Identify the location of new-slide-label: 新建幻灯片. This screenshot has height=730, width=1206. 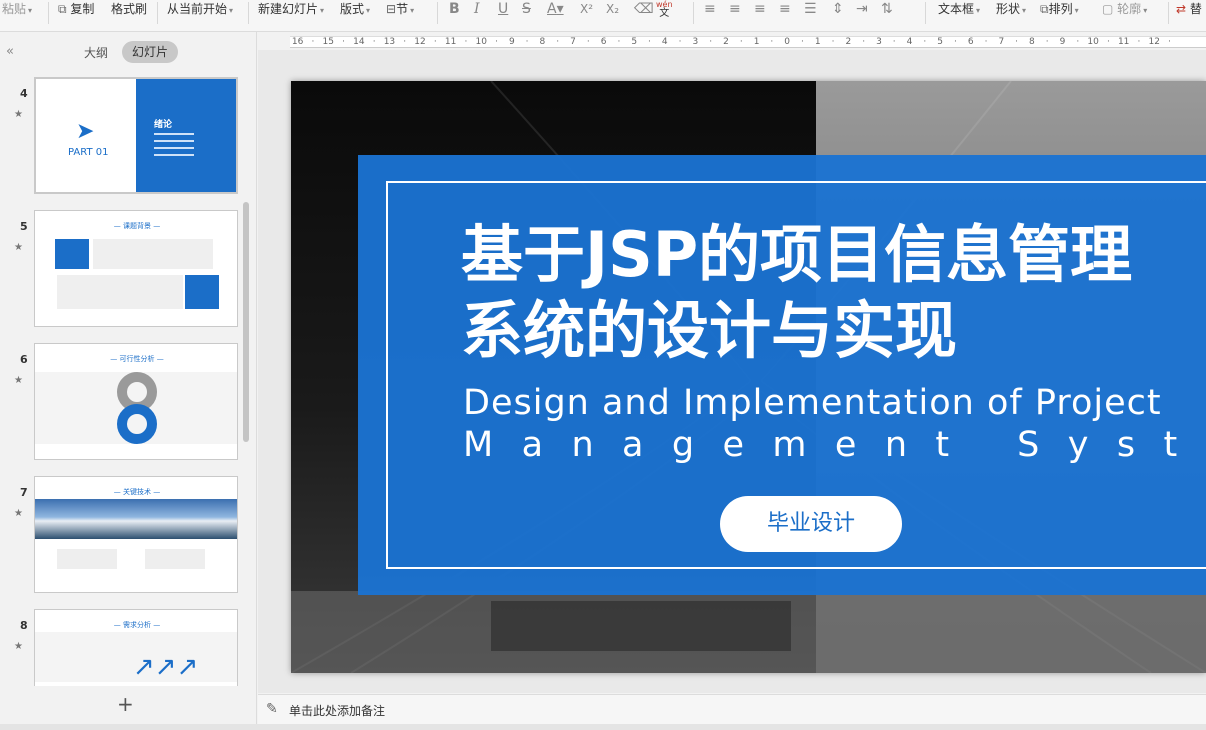
(288, 9).